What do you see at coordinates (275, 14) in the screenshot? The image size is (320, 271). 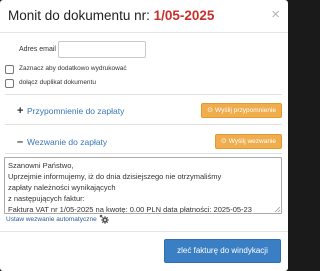 I see `close-icon: ×` at bounding box center [275, 14].